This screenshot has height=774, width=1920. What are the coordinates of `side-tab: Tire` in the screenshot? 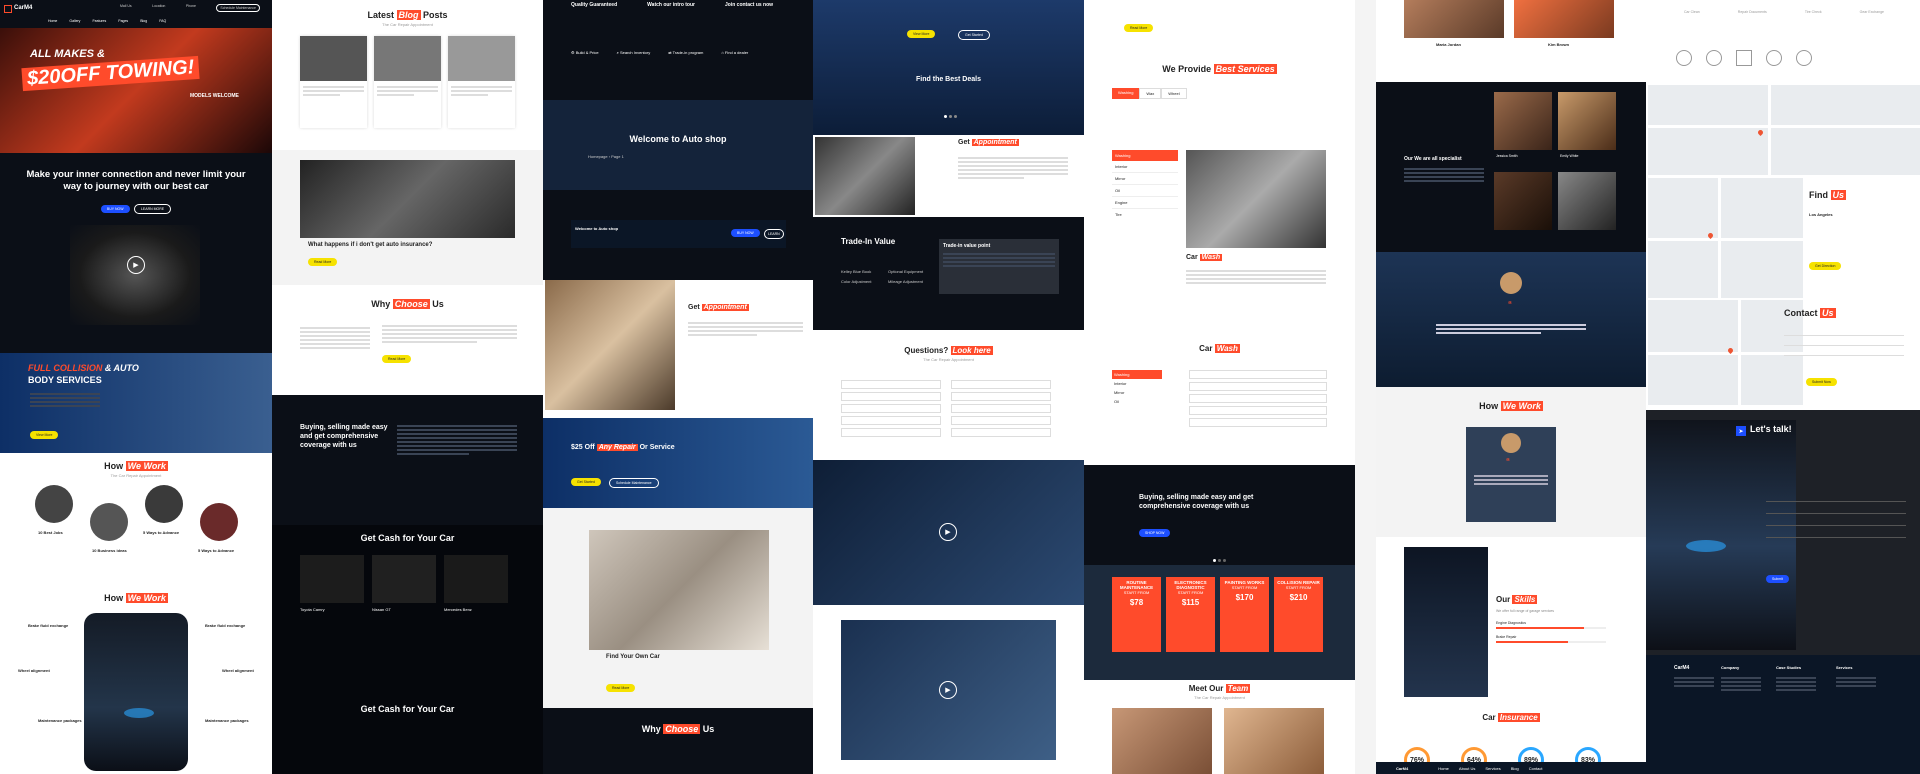 It's located at (1145, 214).